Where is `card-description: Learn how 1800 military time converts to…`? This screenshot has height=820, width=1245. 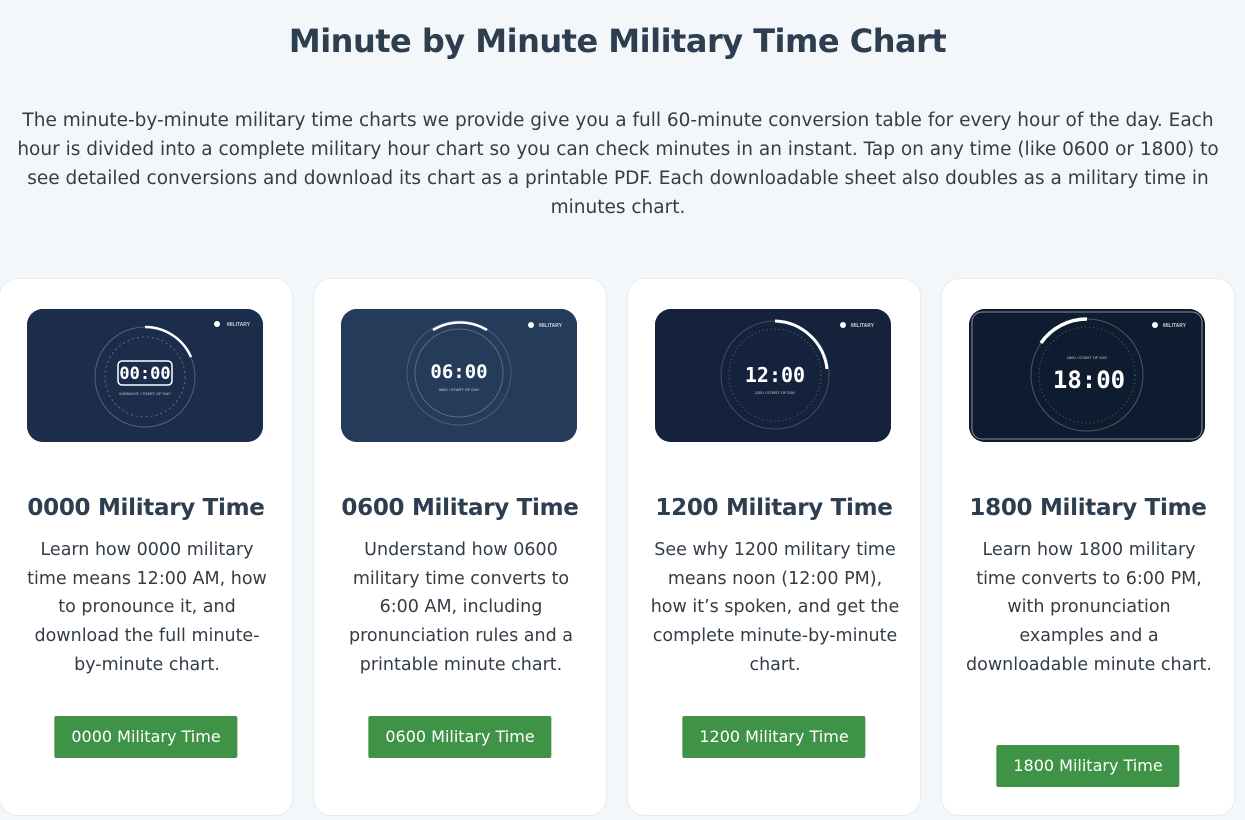 card-description: Learn how 1800 military time converts to… is located at coordinates (1089, 607).